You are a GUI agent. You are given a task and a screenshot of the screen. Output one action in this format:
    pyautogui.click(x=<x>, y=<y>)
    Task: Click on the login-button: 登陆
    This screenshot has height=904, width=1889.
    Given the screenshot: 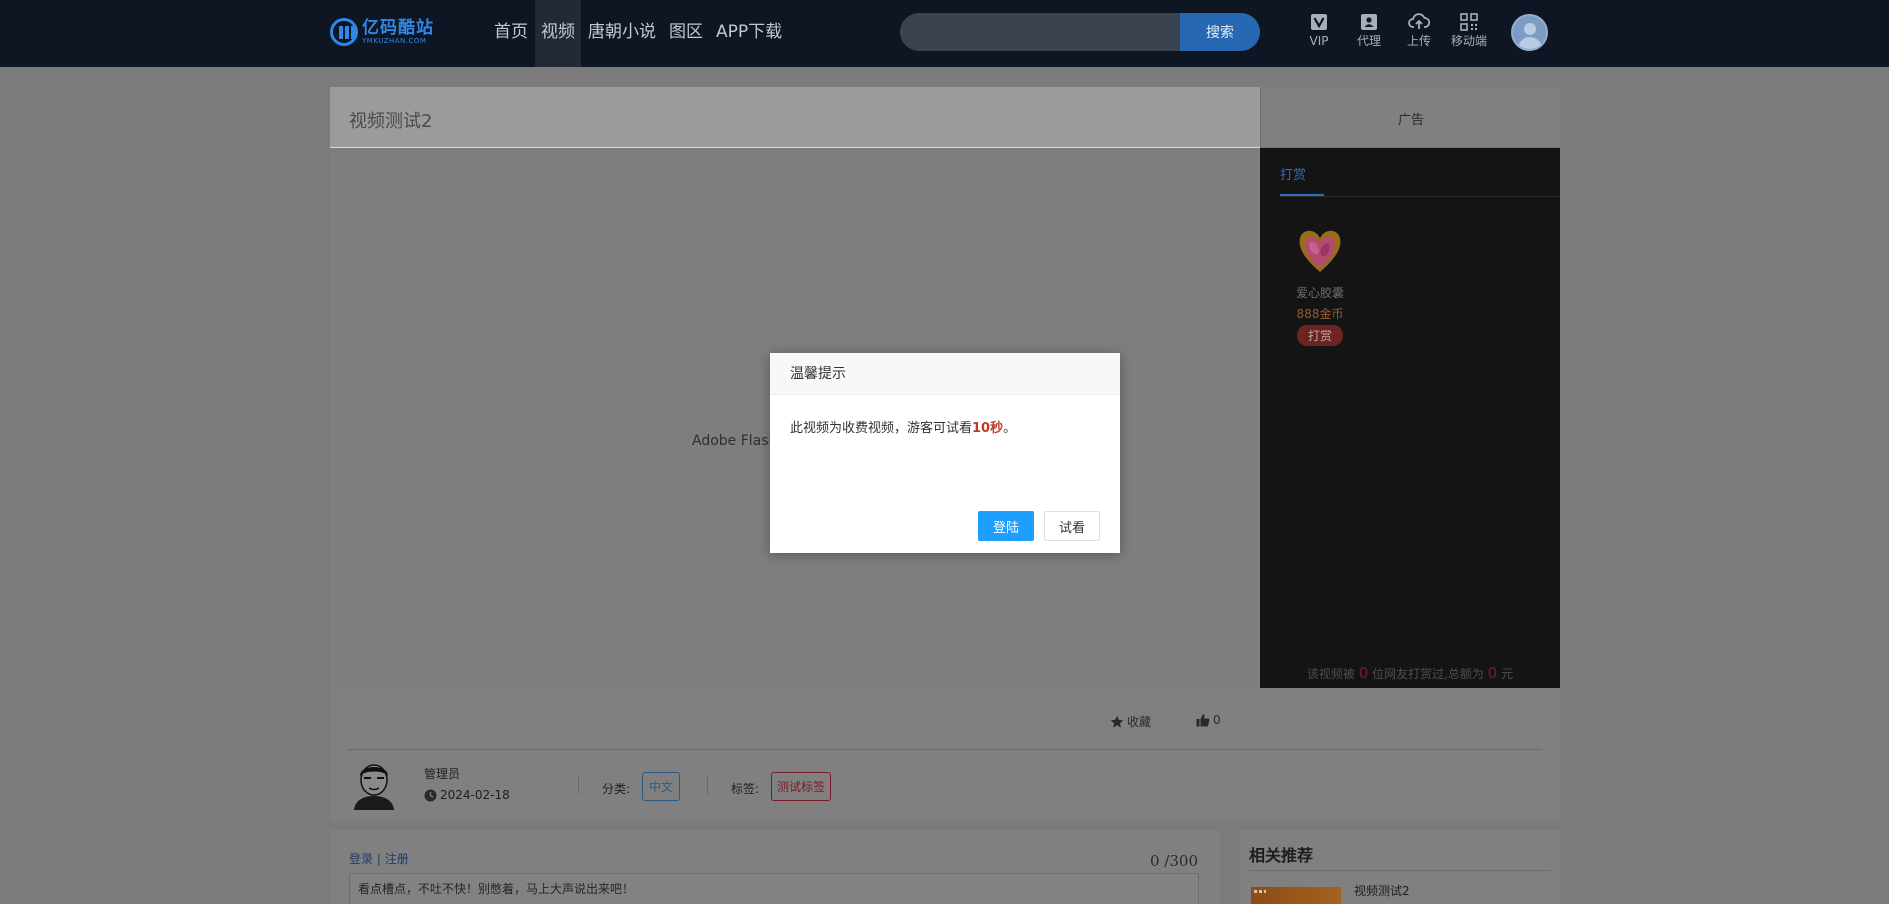 What is the action you would take?
    pyautogui.click(x=1006, y=526)
    